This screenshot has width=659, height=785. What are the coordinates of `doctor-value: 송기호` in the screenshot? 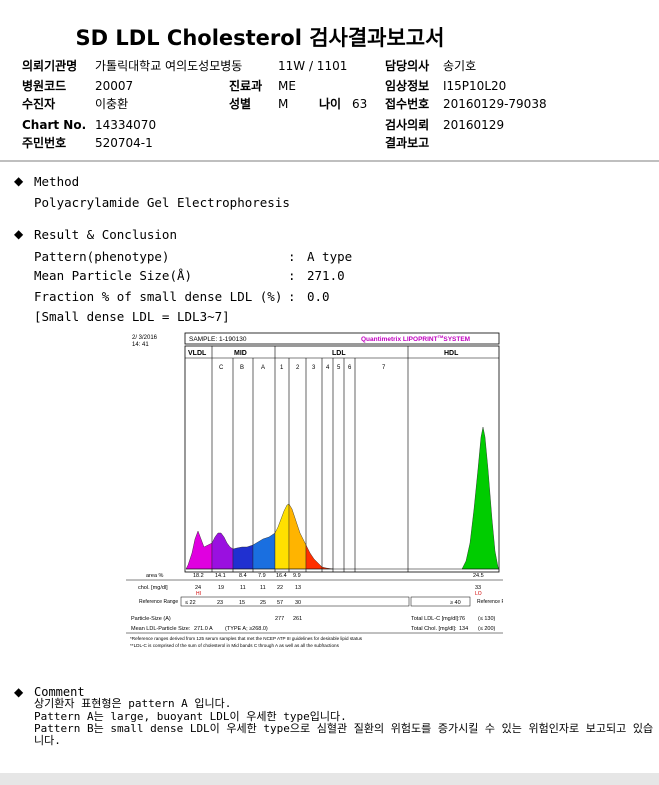 It's located at (460, 66).